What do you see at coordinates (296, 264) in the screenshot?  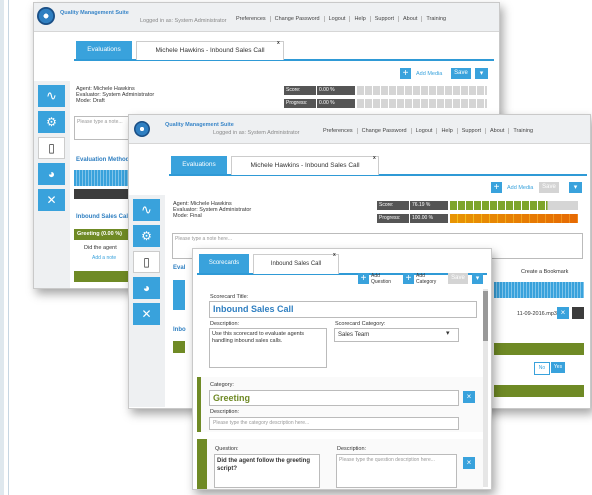 I see `tab-inbound-sales-call: Inbound Sales Call` at bounding box center [296, 264].